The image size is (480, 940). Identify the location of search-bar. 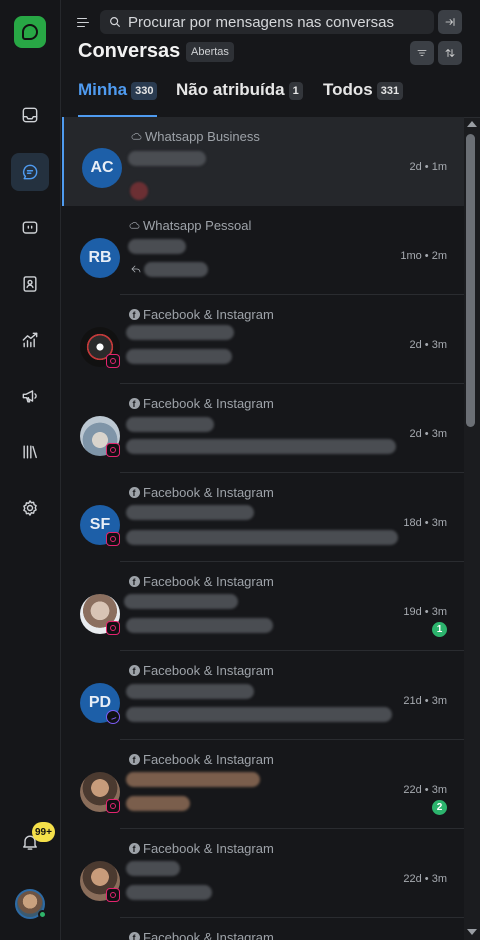
(267, 22).